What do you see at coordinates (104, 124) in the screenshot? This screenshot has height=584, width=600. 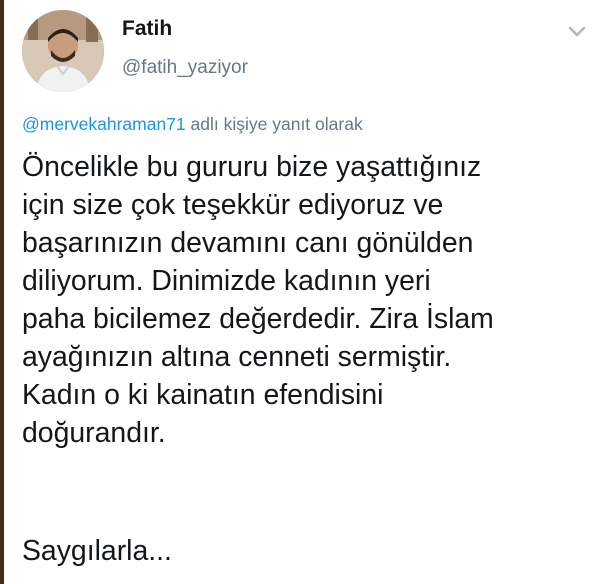 I see `reply-mention-link: @mervekahraman71` at bounding box center [104, 124].